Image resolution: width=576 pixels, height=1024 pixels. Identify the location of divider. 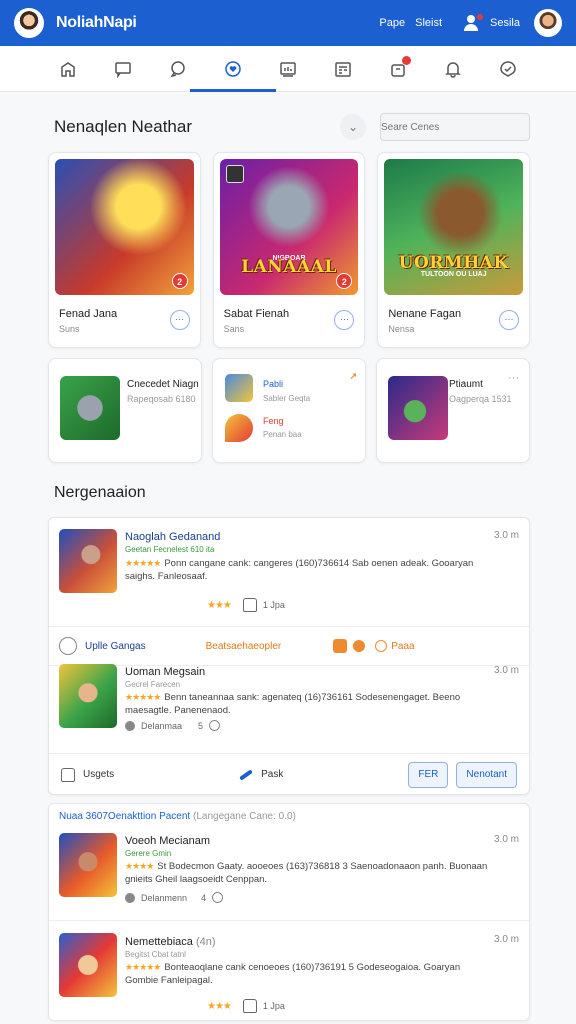
(289, 920).